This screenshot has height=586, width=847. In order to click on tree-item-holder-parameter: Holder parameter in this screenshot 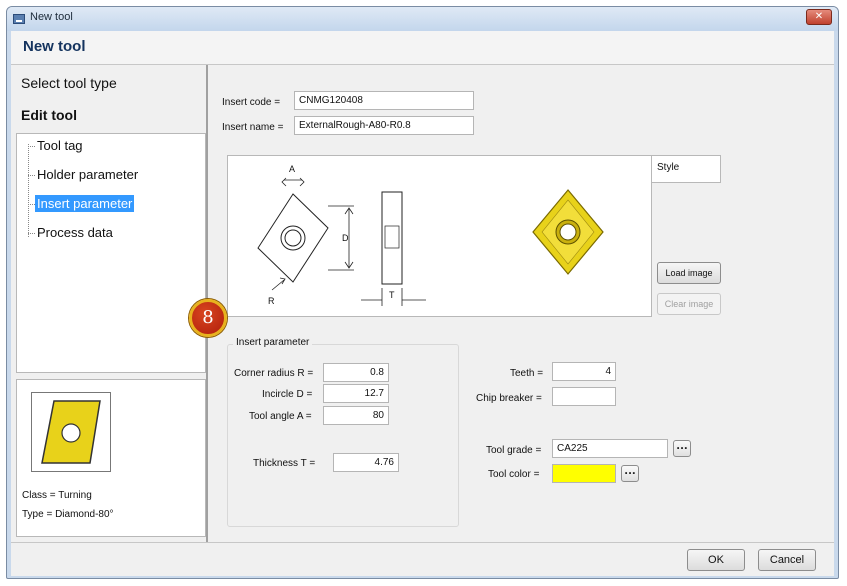, I will do `click(84, 175)`.